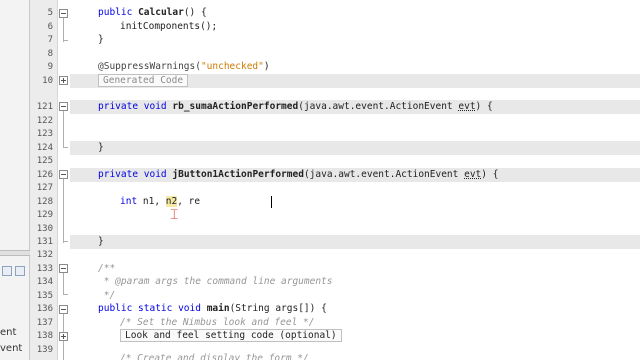 The width and height of the screenshot is (640, 360). I want to click on line-number: 129, so click(44, 215).